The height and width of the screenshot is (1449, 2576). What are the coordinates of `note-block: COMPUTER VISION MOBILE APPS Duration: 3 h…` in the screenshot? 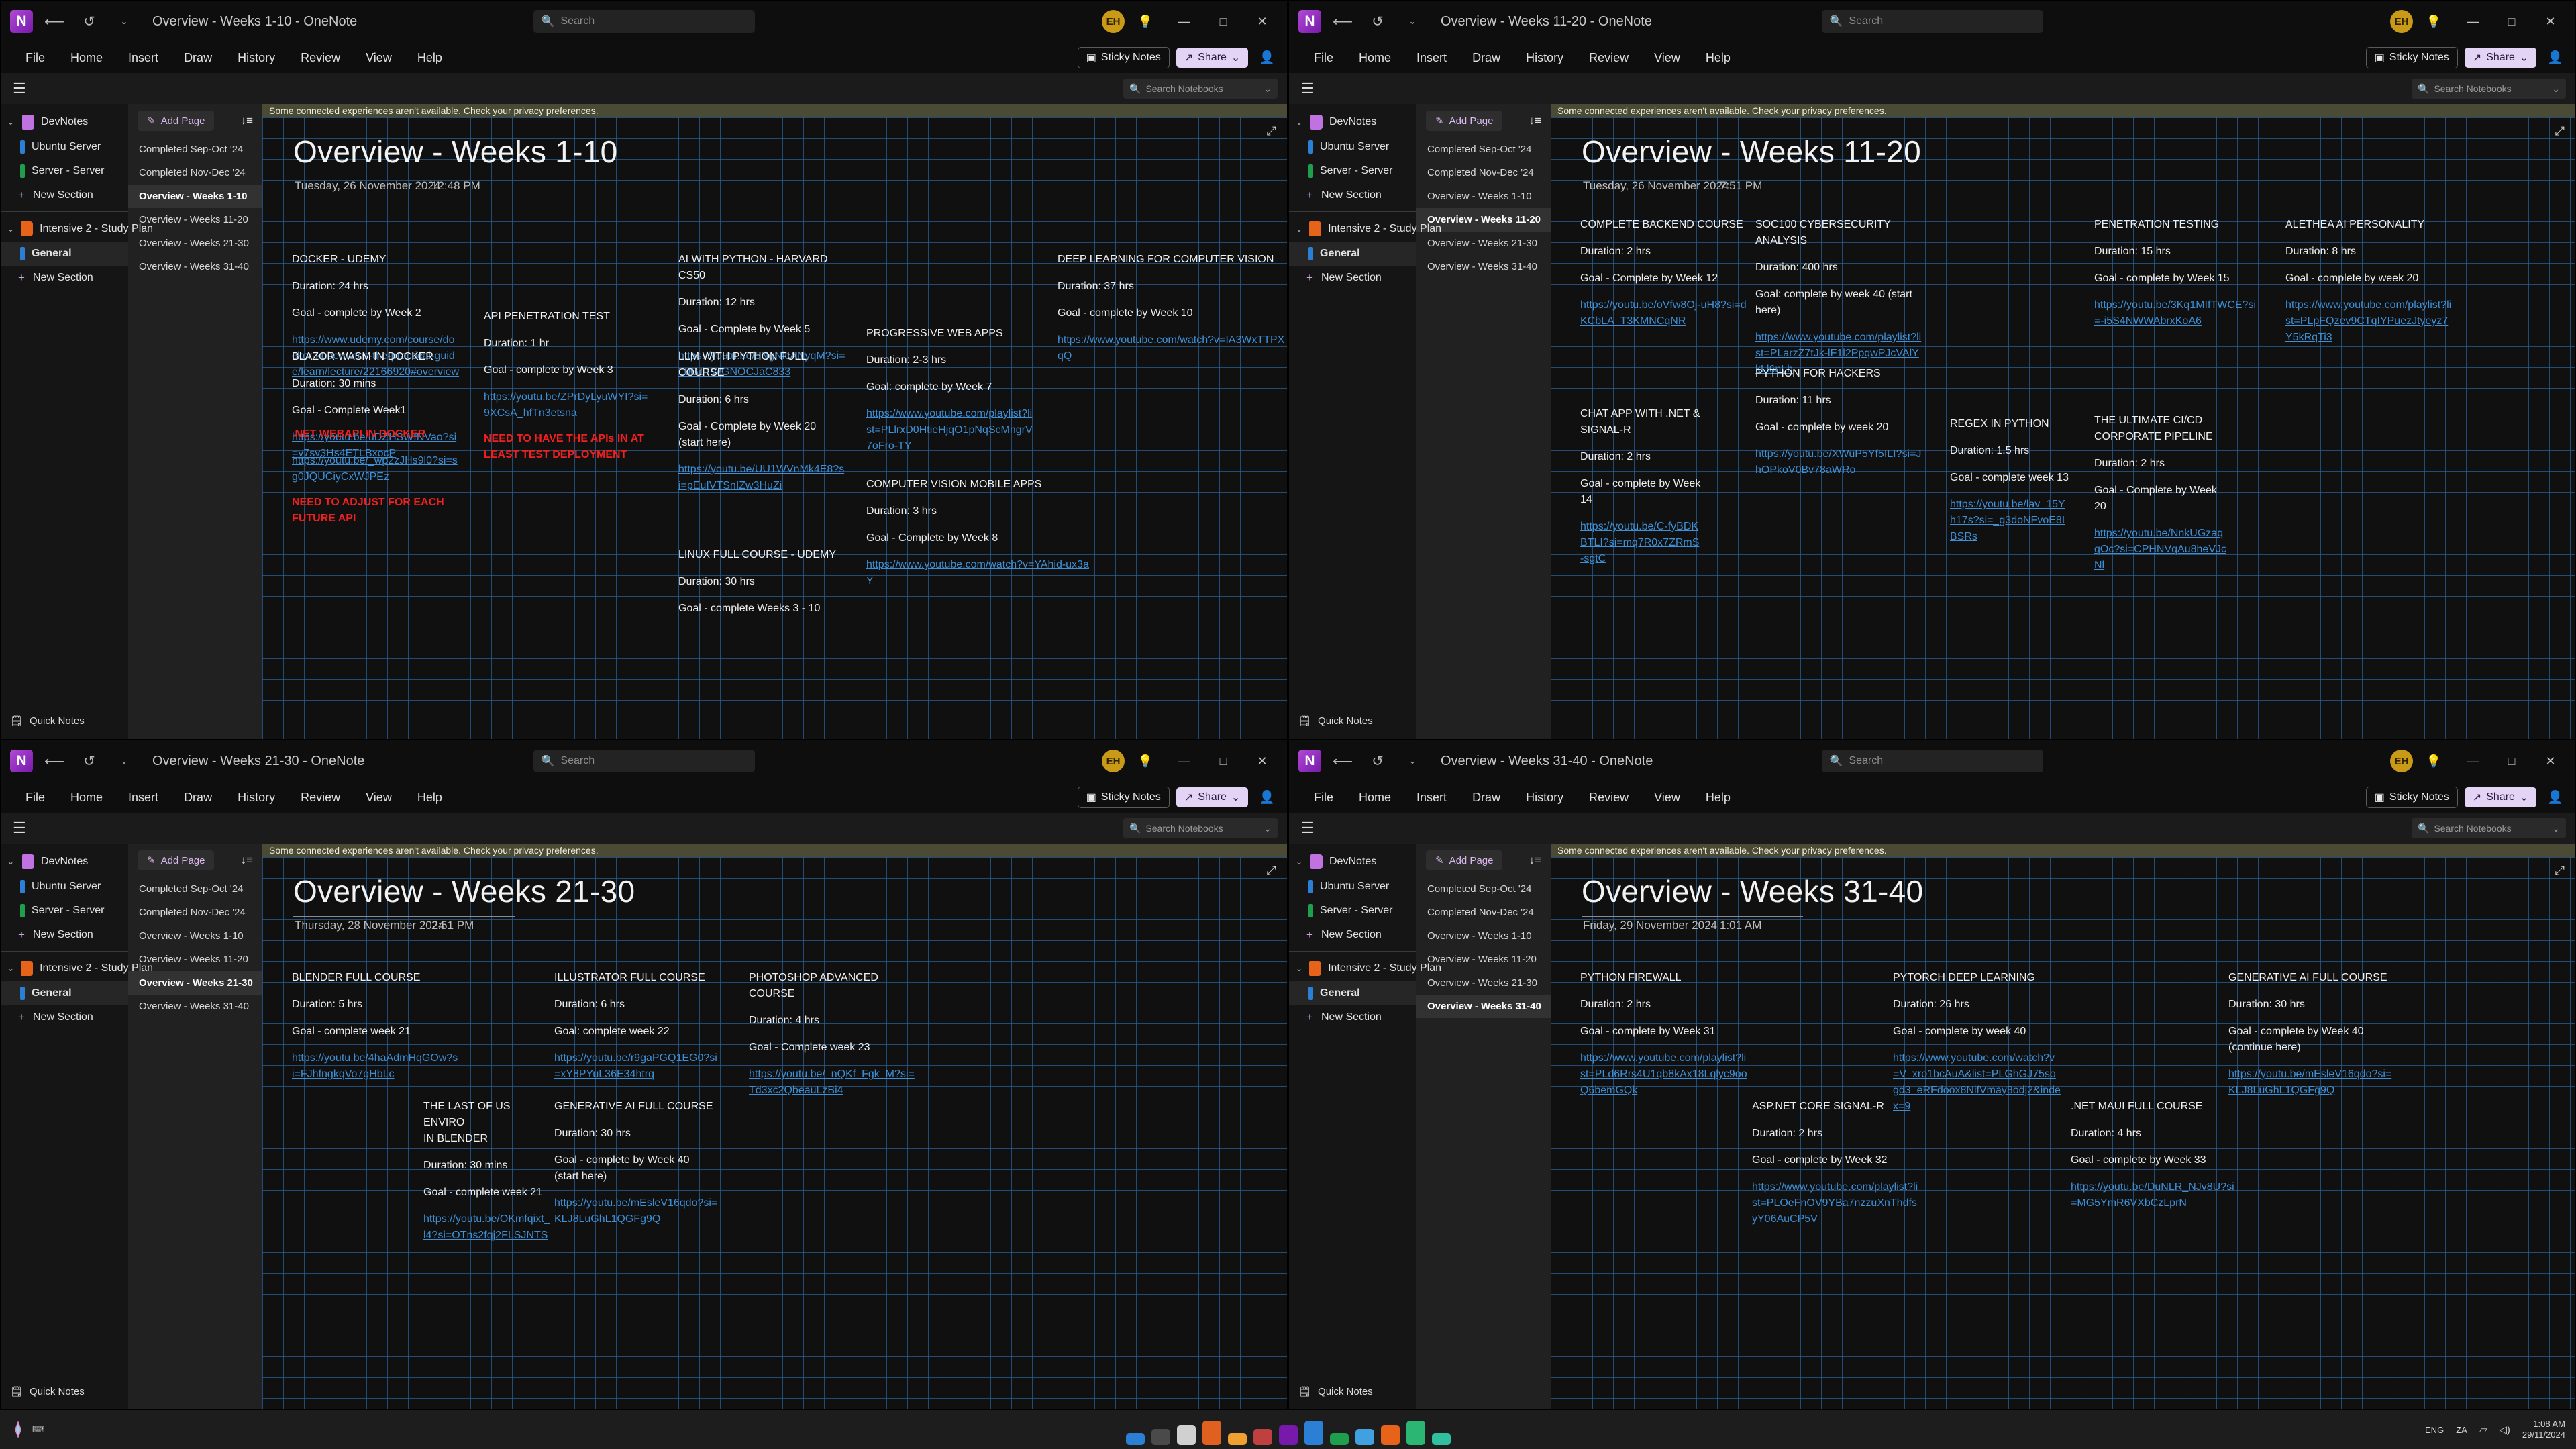 It's located at (980, 538).